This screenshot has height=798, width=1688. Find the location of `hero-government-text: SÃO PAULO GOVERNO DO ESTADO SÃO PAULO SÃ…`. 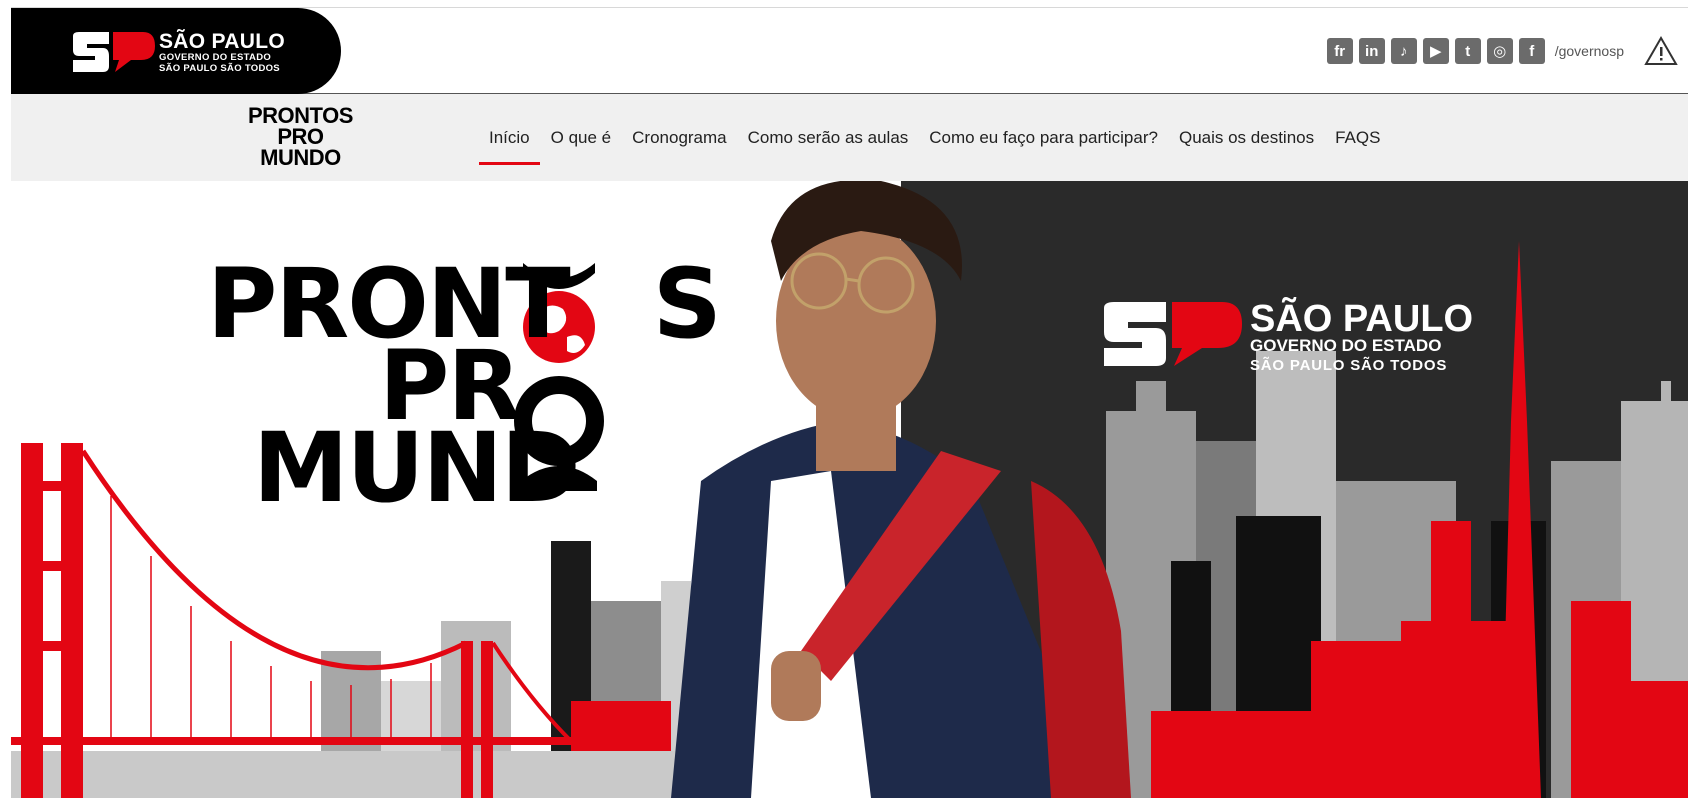

hero-government-text: SÃO PAULO GOVERNO DO ESTADO SÃO PAULO SÃ… is located at coordinates (1362, 337).